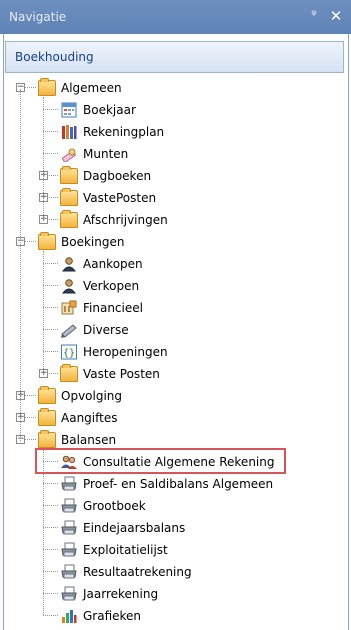  Describe the element at coordinates (117, 175) in the screenshot. I see `tree-item-label: Dagboeken` at that location.